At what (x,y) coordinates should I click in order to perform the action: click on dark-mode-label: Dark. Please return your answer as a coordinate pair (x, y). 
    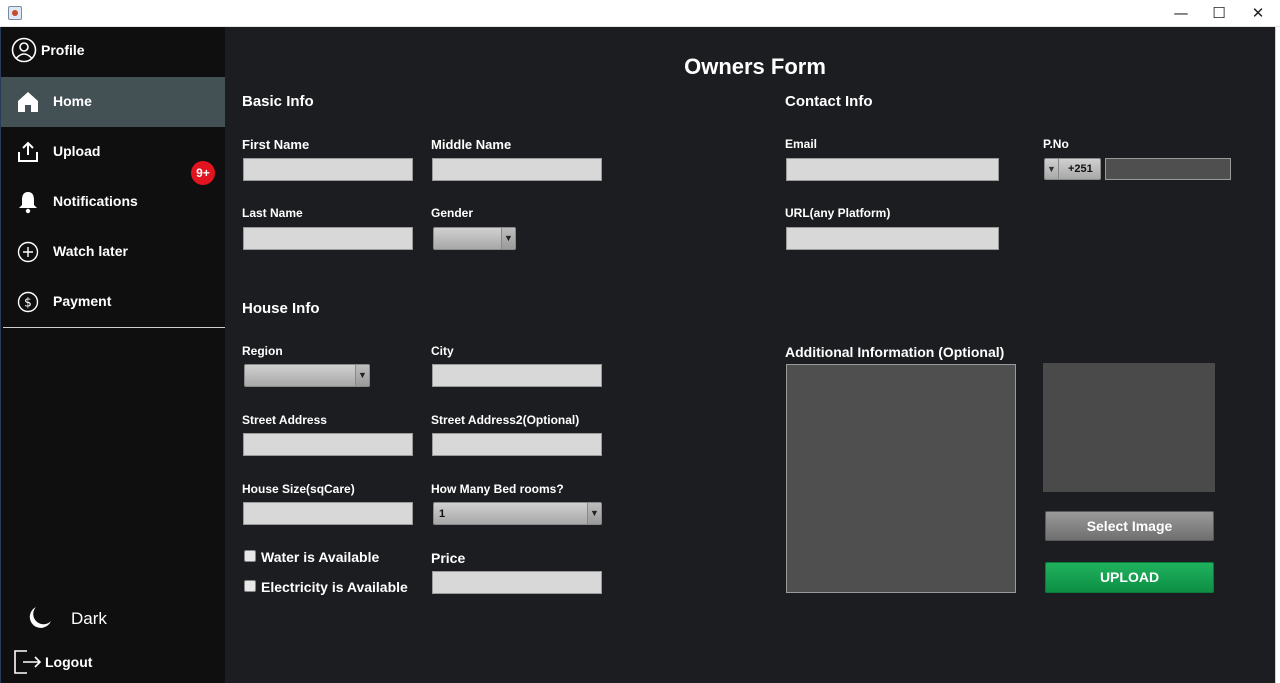
    Looking at the image, I should click on (89, 618).